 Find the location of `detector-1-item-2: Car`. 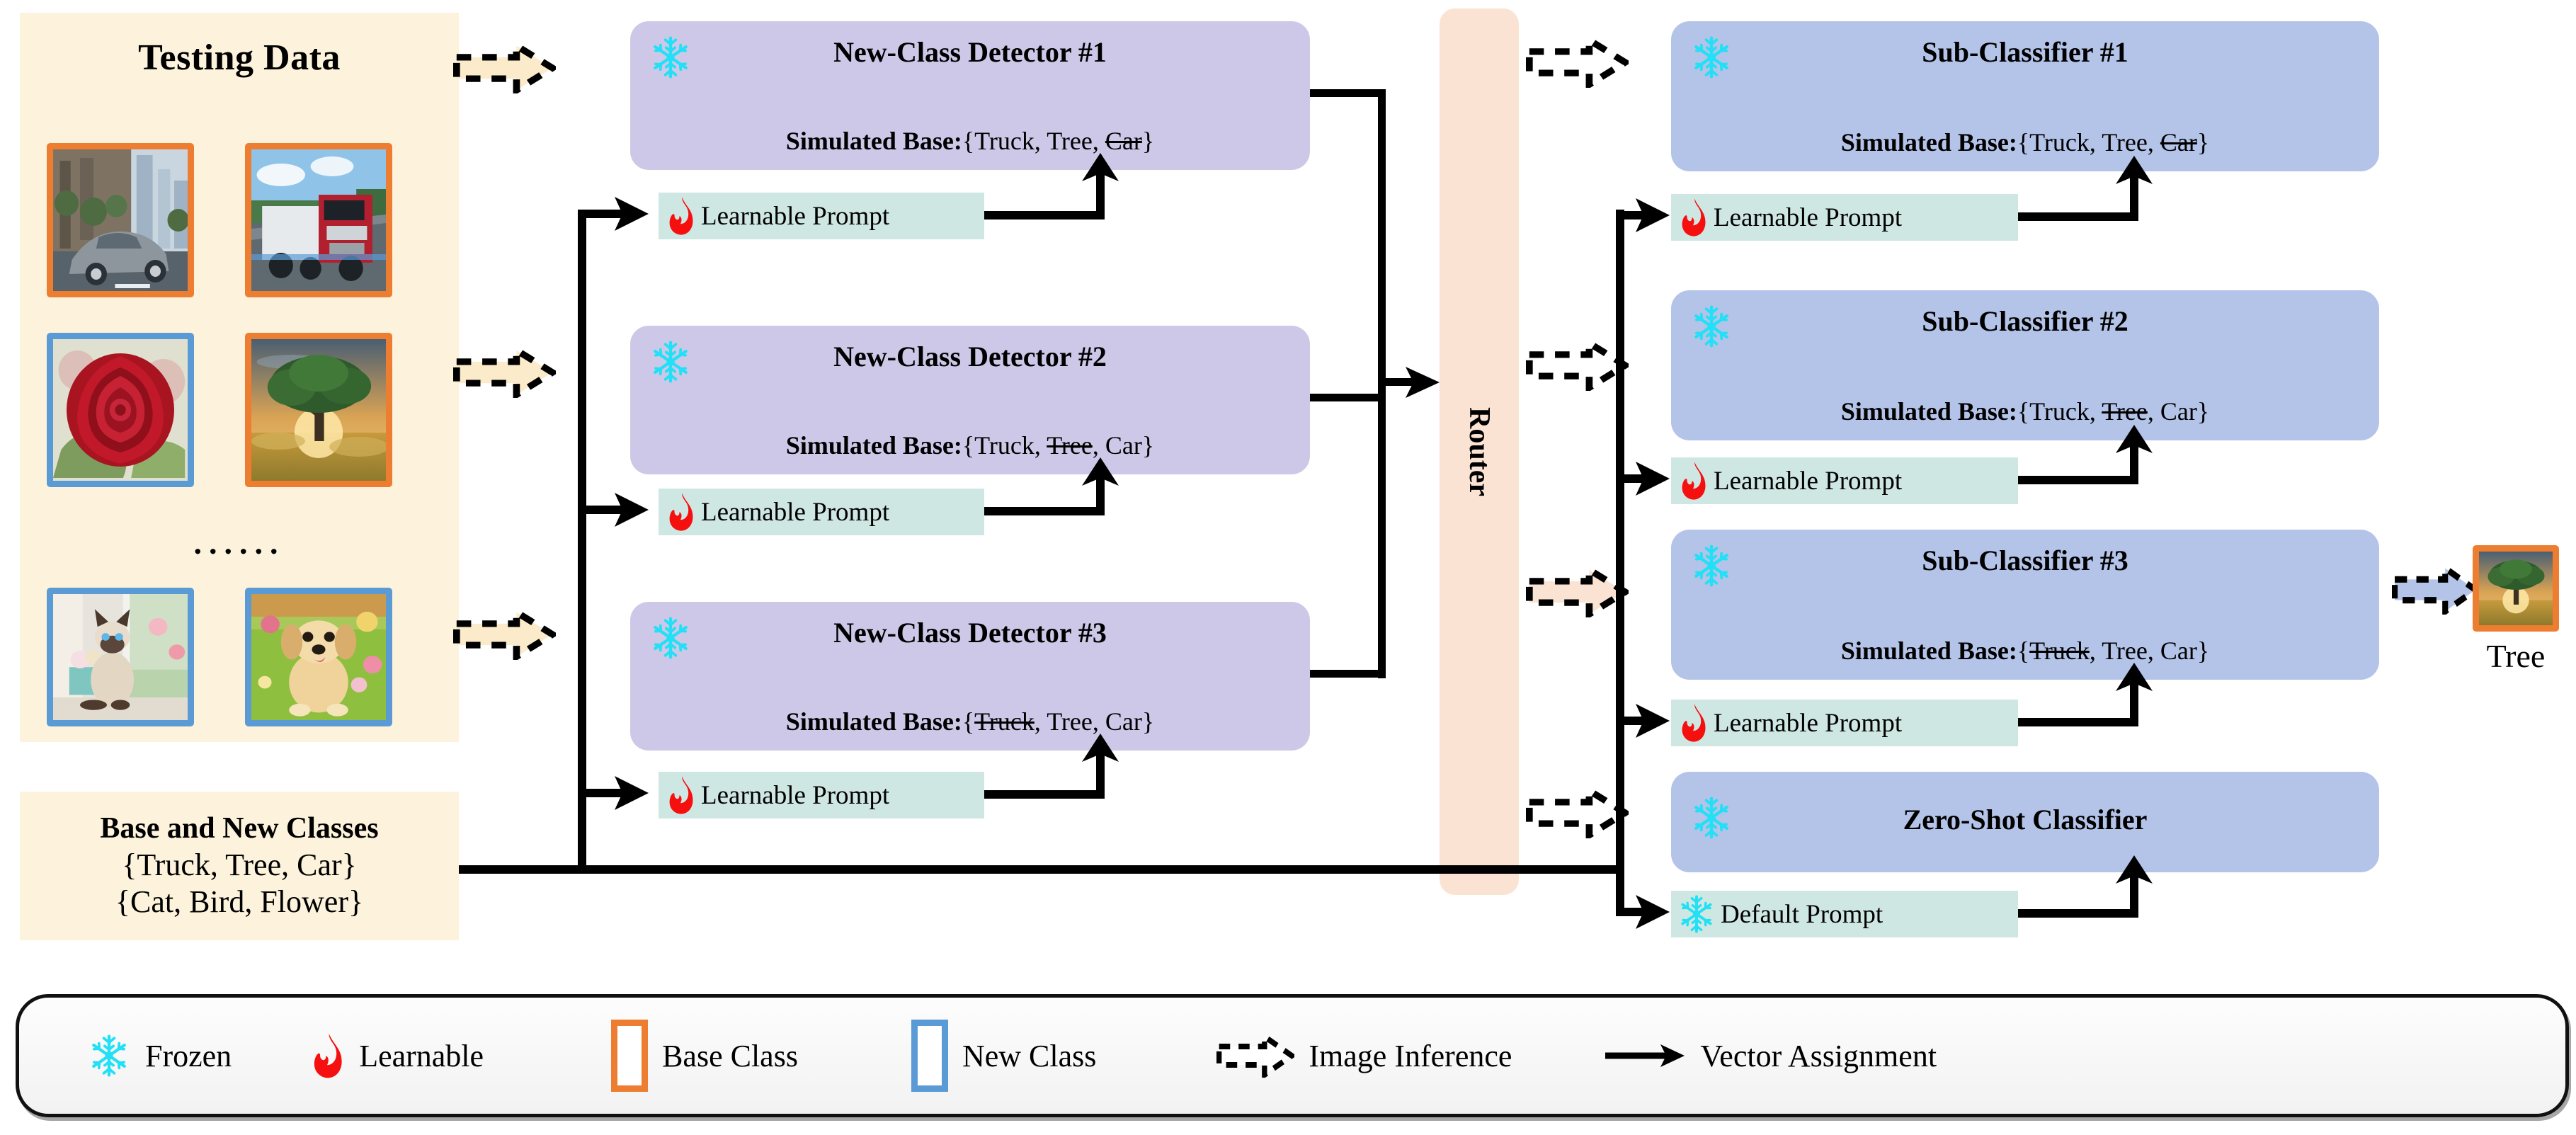

detector-1-item-2: Car is located at coordinates (1124, 141).